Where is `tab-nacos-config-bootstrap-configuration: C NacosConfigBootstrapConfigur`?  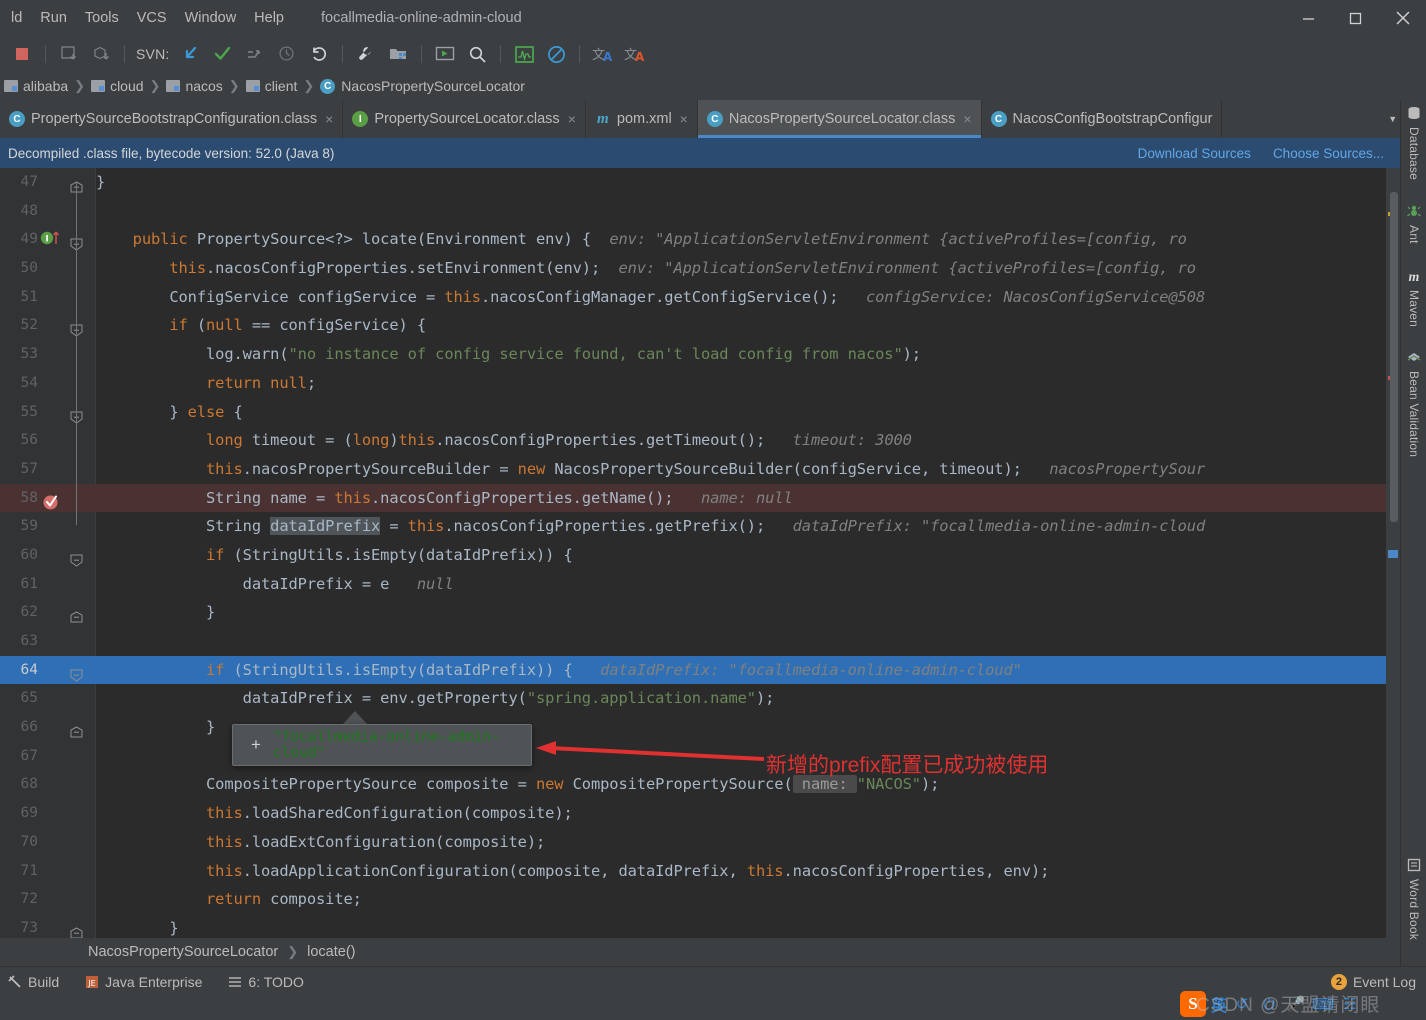
tab-nacos-config-bootstrap-configuration: C NacosConfigBootstrapConfigur is located at coordinates (1102, 119).